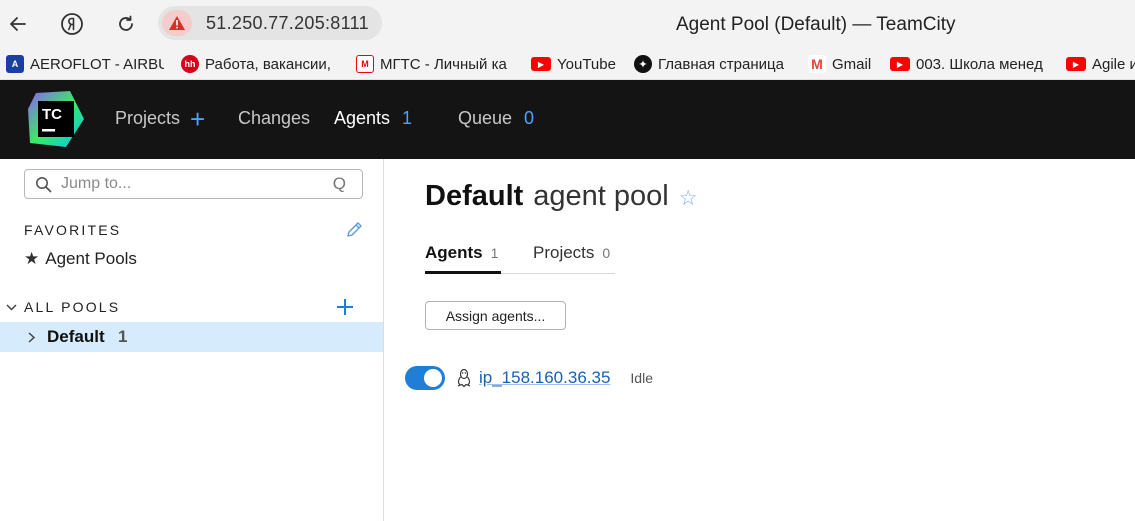 The height and width of the screenshot is (521, 1135). I want to click on page-title-light: agent pool, so click(601, 196).